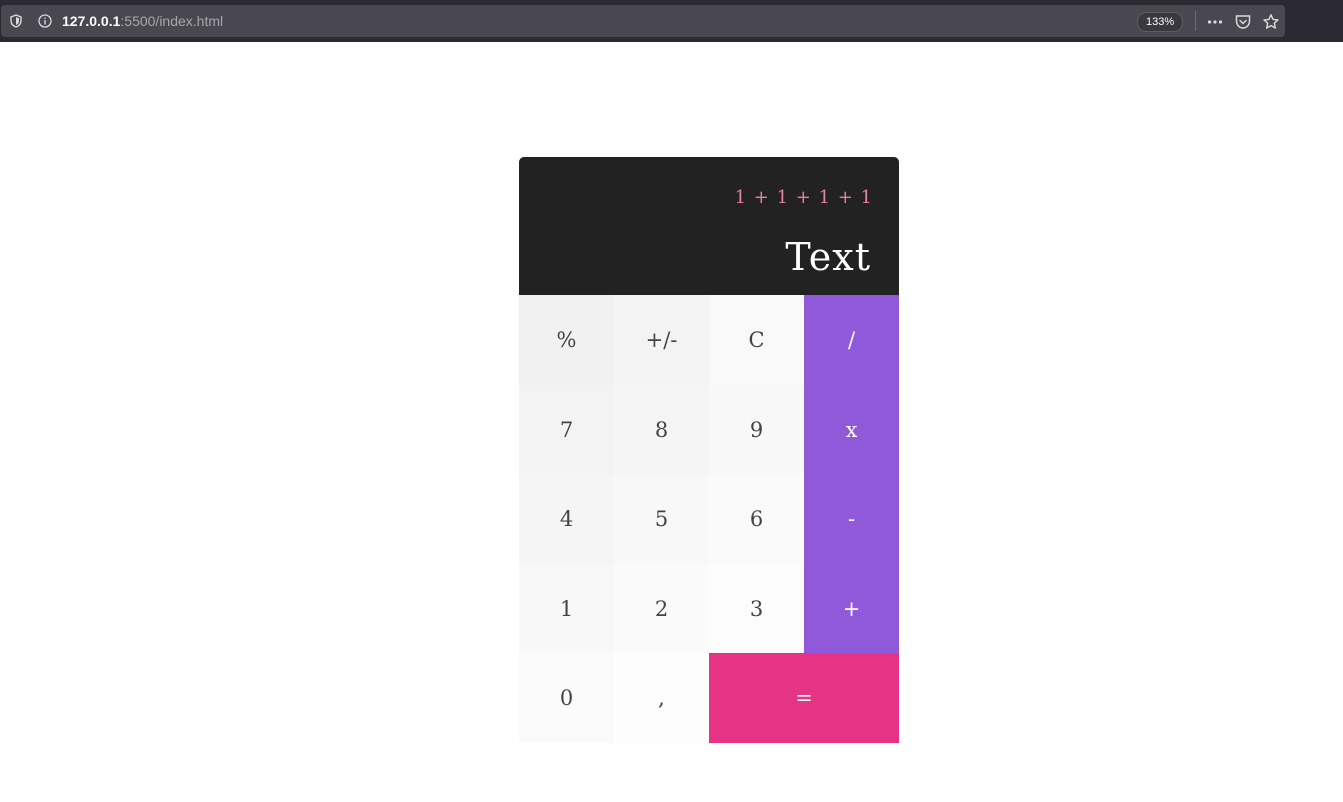 This screenshot has width=1343, height=802. What do you see at coordinates (661, 698) in the screenshot?
I see `decimal-button: ,` at bounding box center [661, 698].